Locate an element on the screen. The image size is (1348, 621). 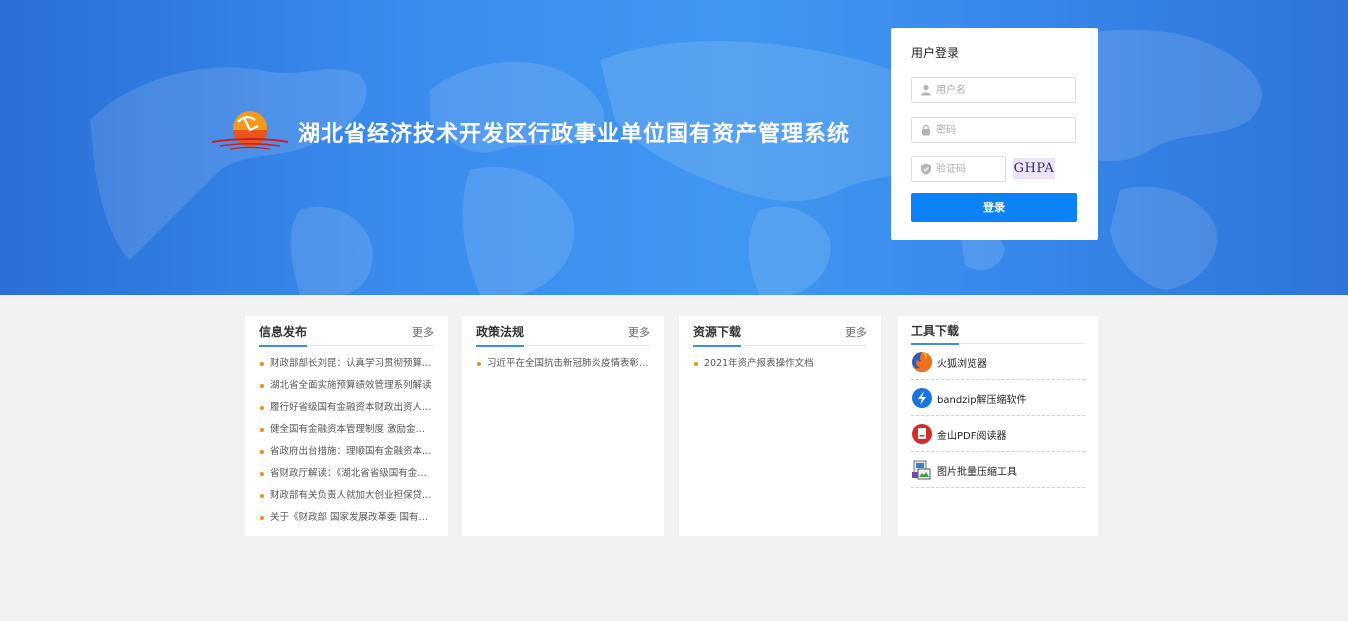
login-panel: 用户登录 GHPA 登录 is located at coordinates (994, 134).